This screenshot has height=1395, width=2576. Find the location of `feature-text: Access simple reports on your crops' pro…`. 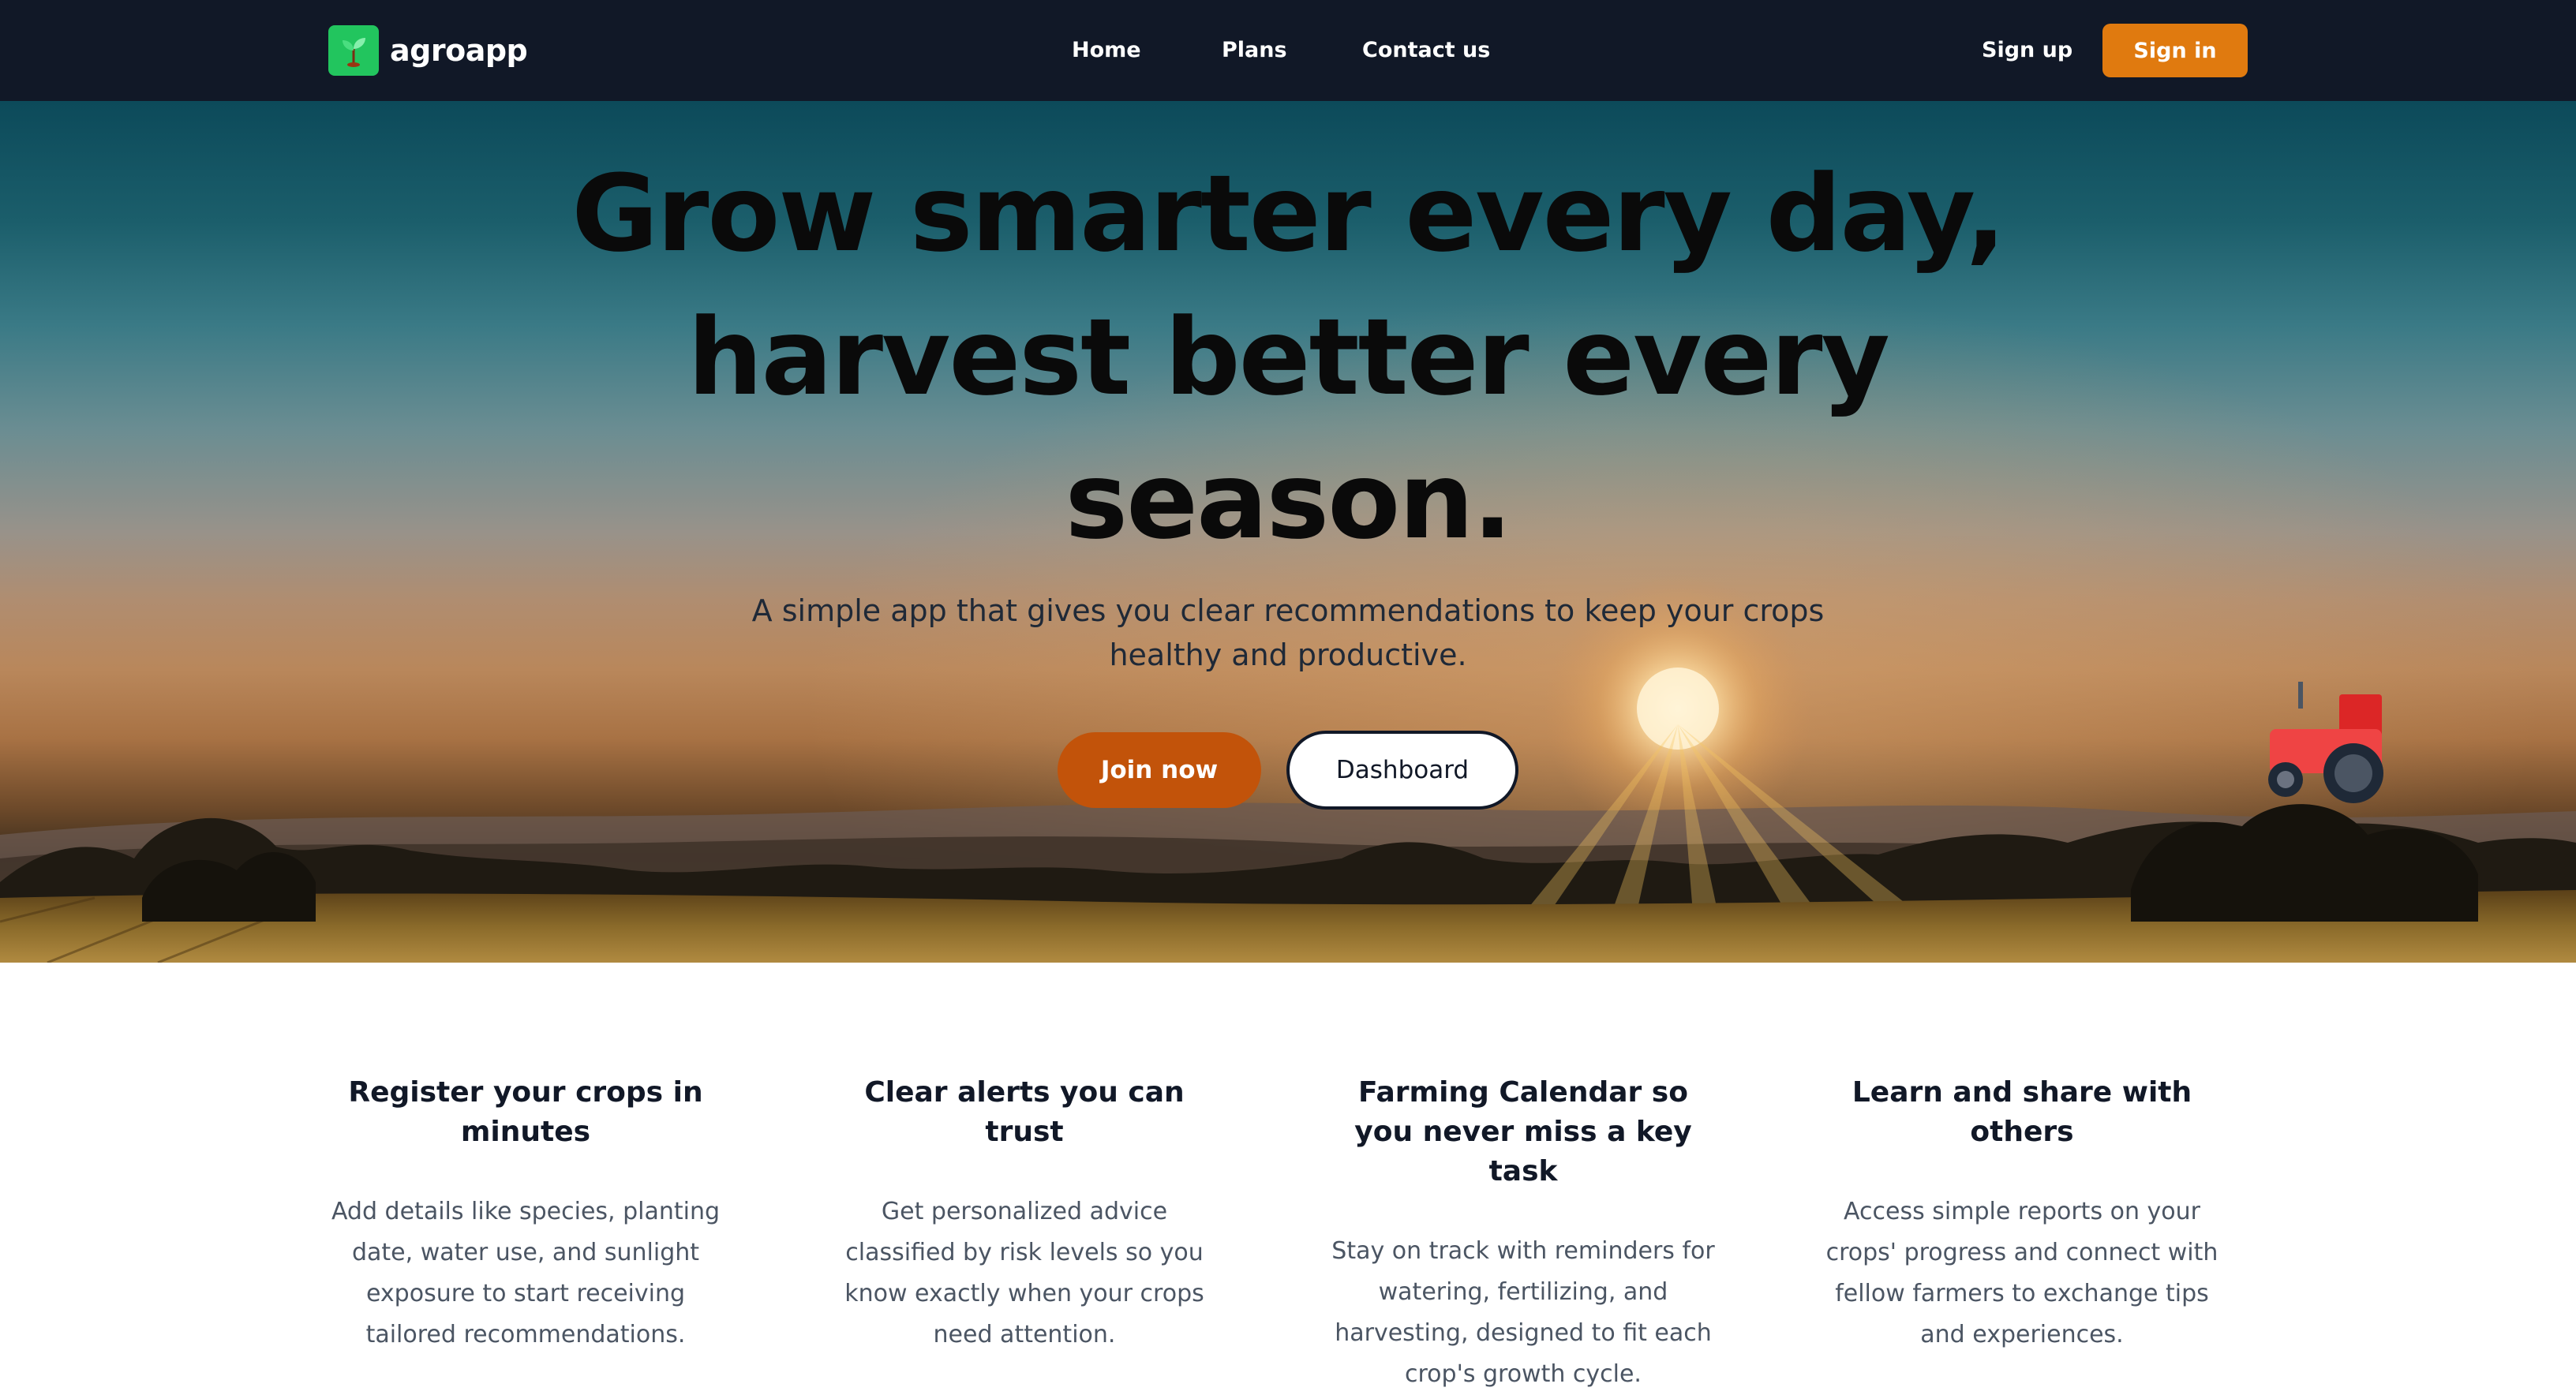

feature-text: Access simple reports on your crops' pro… is located at coordinates (2021, 1273).